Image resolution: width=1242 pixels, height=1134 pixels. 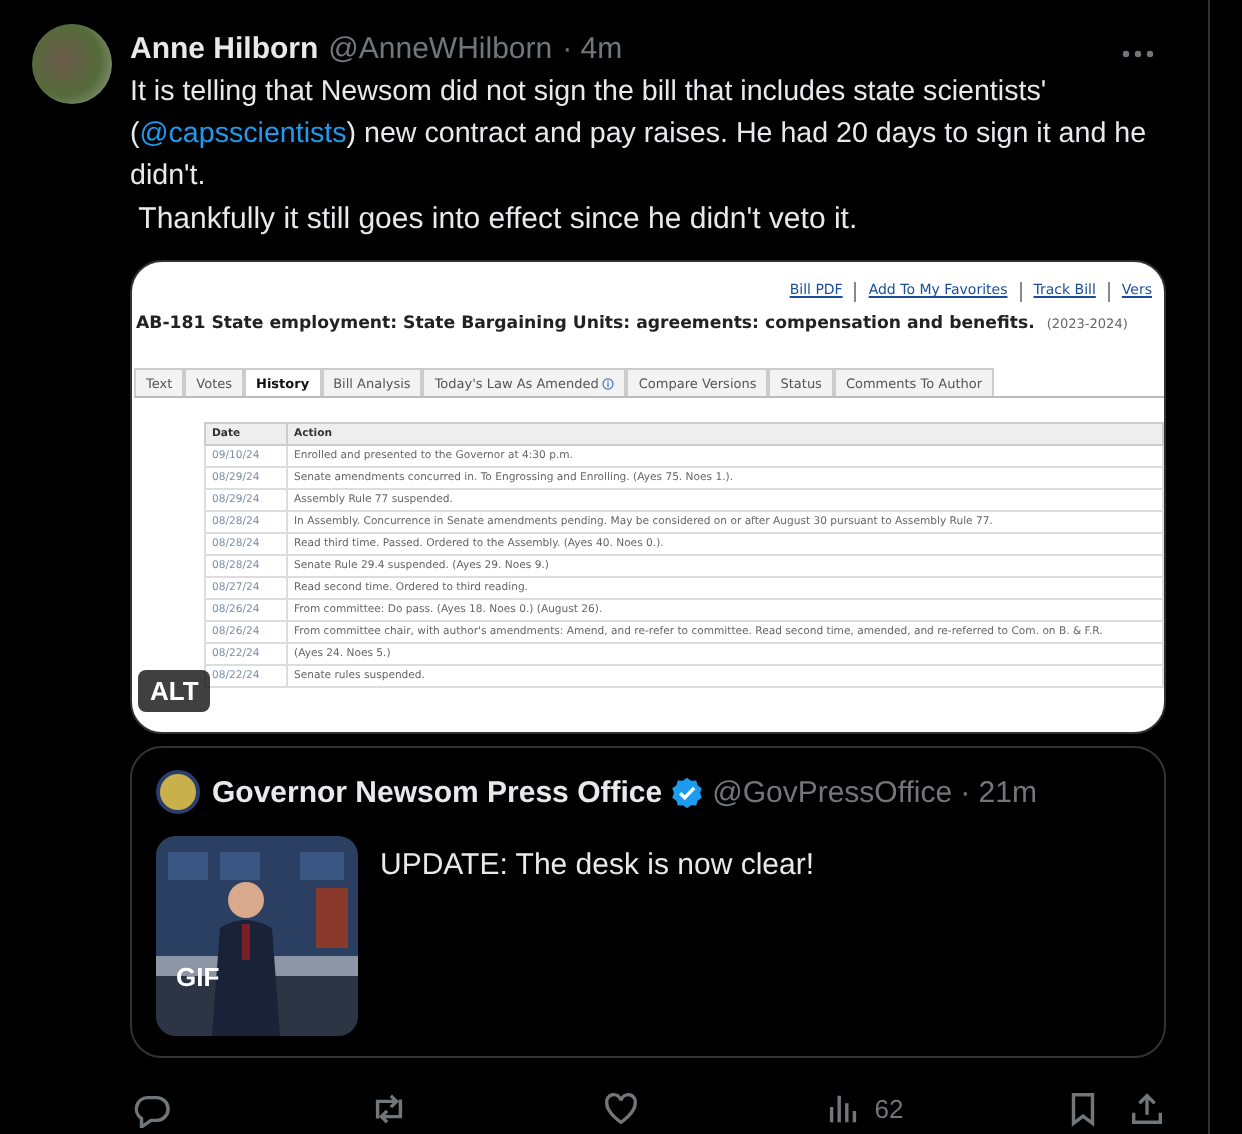 I want to click on quoted-text: UPDATE: The desk is now clear!, so click(x=597, y=867).